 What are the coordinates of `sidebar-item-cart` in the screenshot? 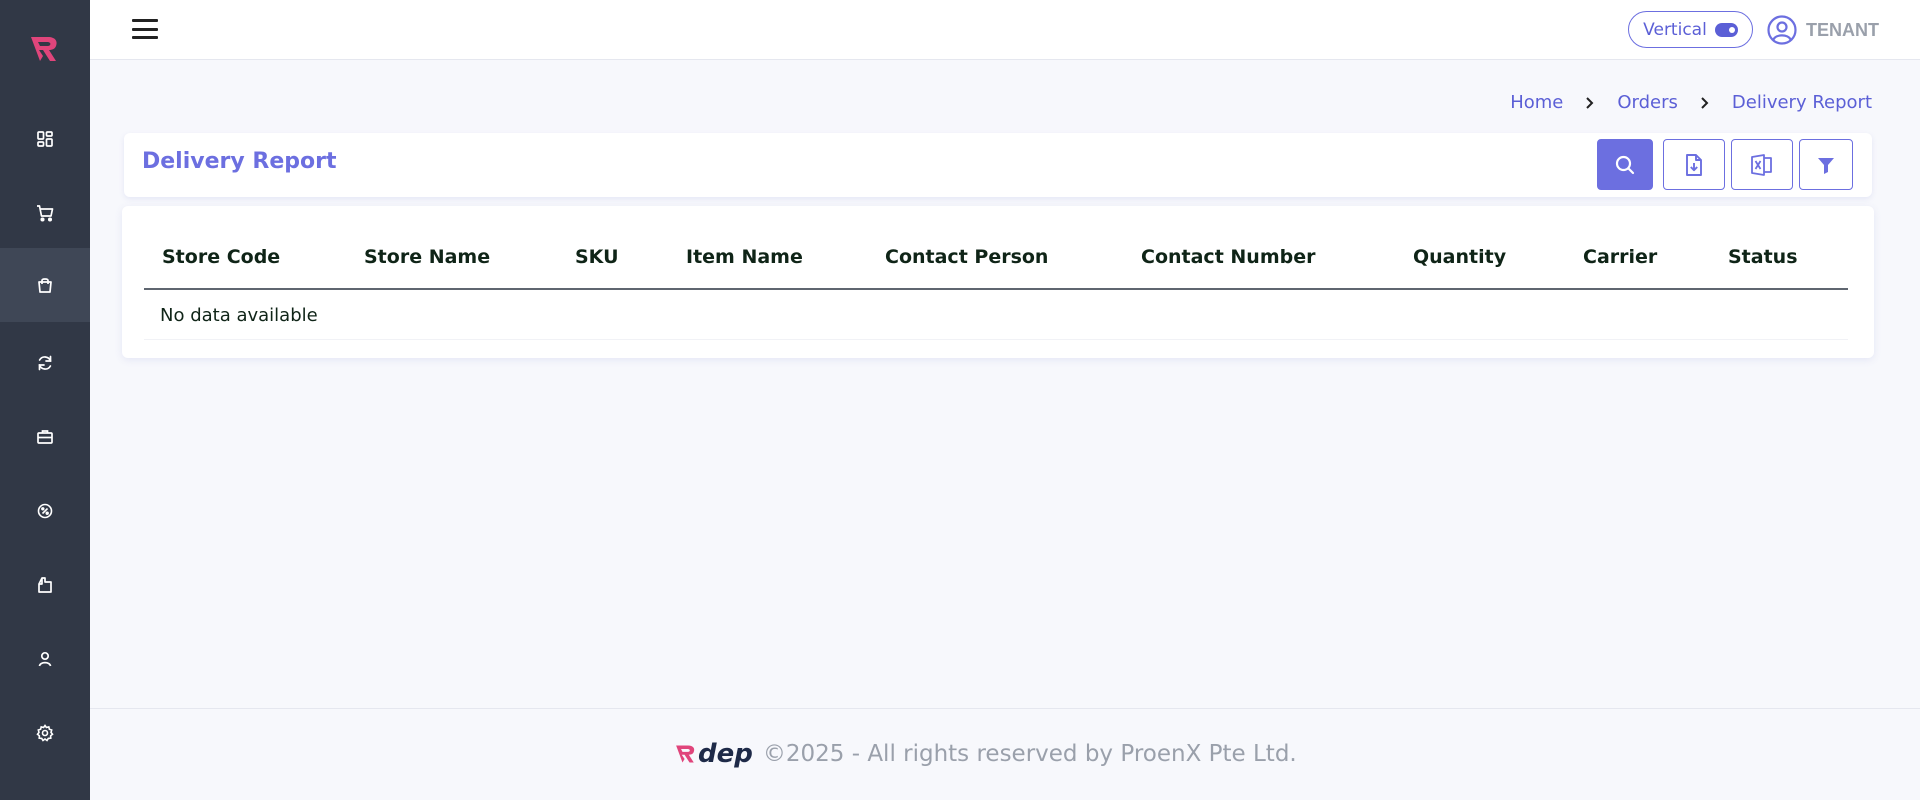 It's located at (45, 213).